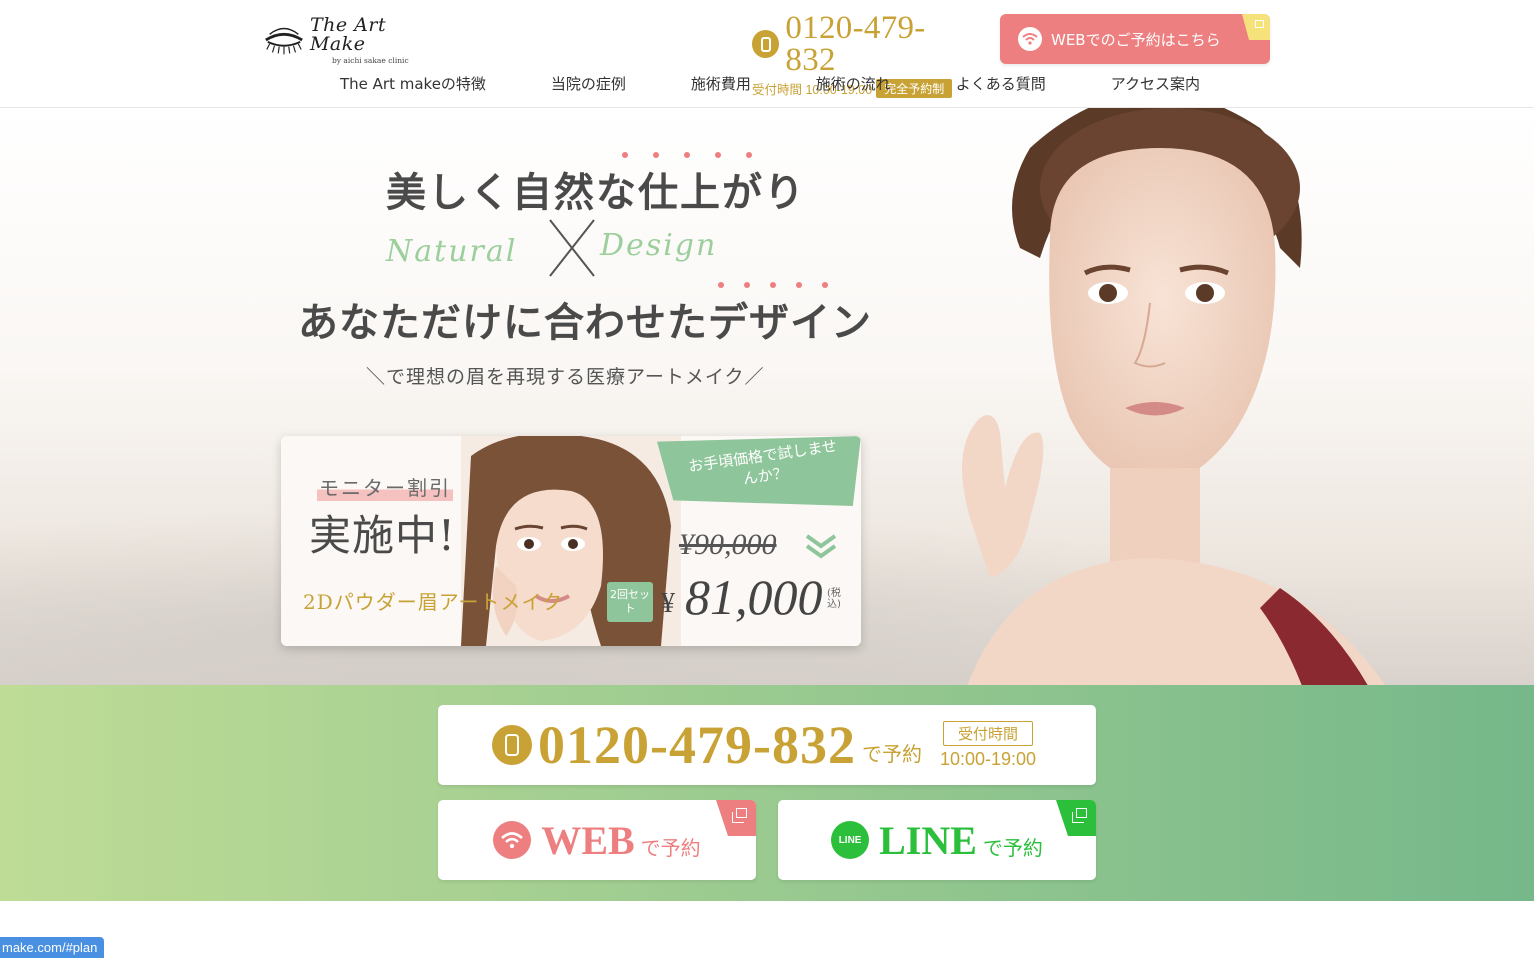 Image resolution: width=1534 pixels, height=958 pixels. I want to click on hero-headline-1: 美しく自然な仕上がり, so click(596, 192).